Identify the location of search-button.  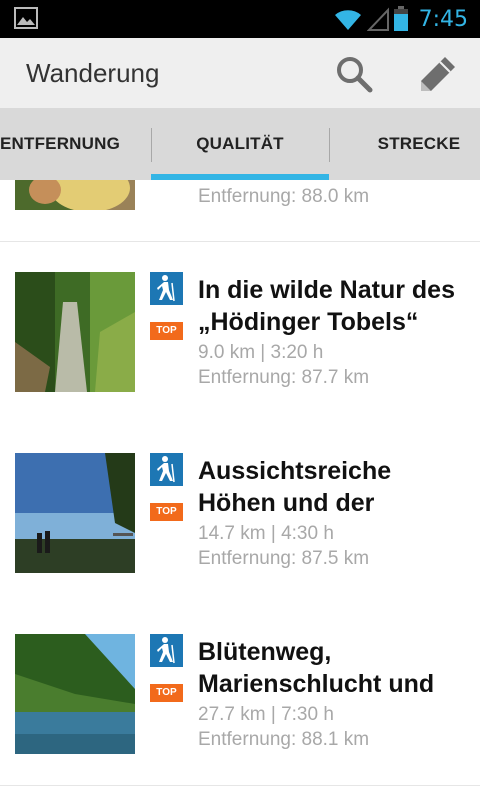
(354, 74).